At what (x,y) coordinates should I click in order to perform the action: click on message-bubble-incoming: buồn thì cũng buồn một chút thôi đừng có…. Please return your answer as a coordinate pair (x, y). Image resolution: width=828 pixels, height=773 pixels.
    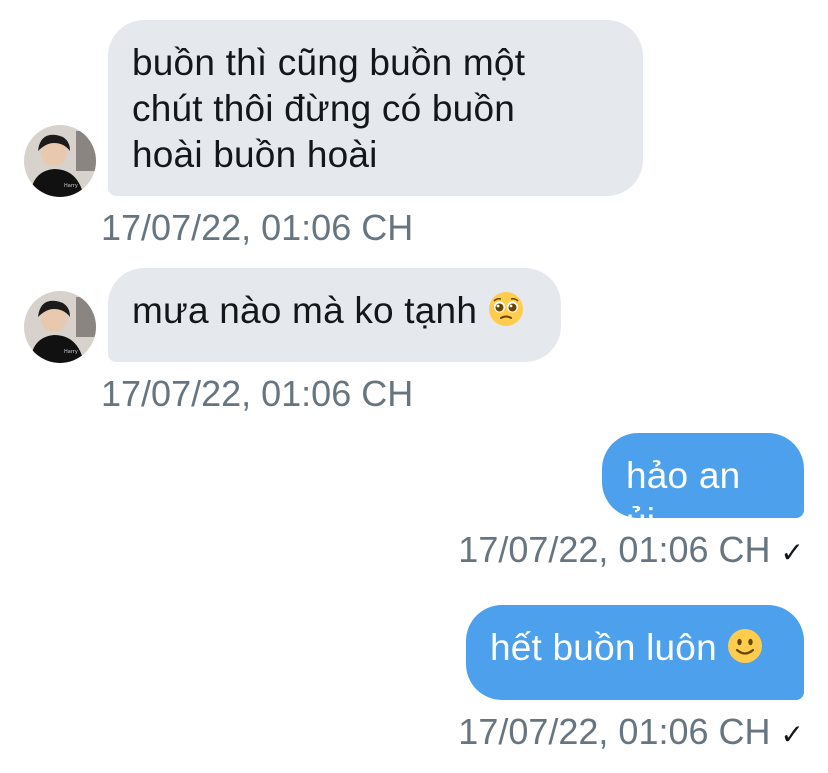
    Looking at the image, I should click on (375, 108).